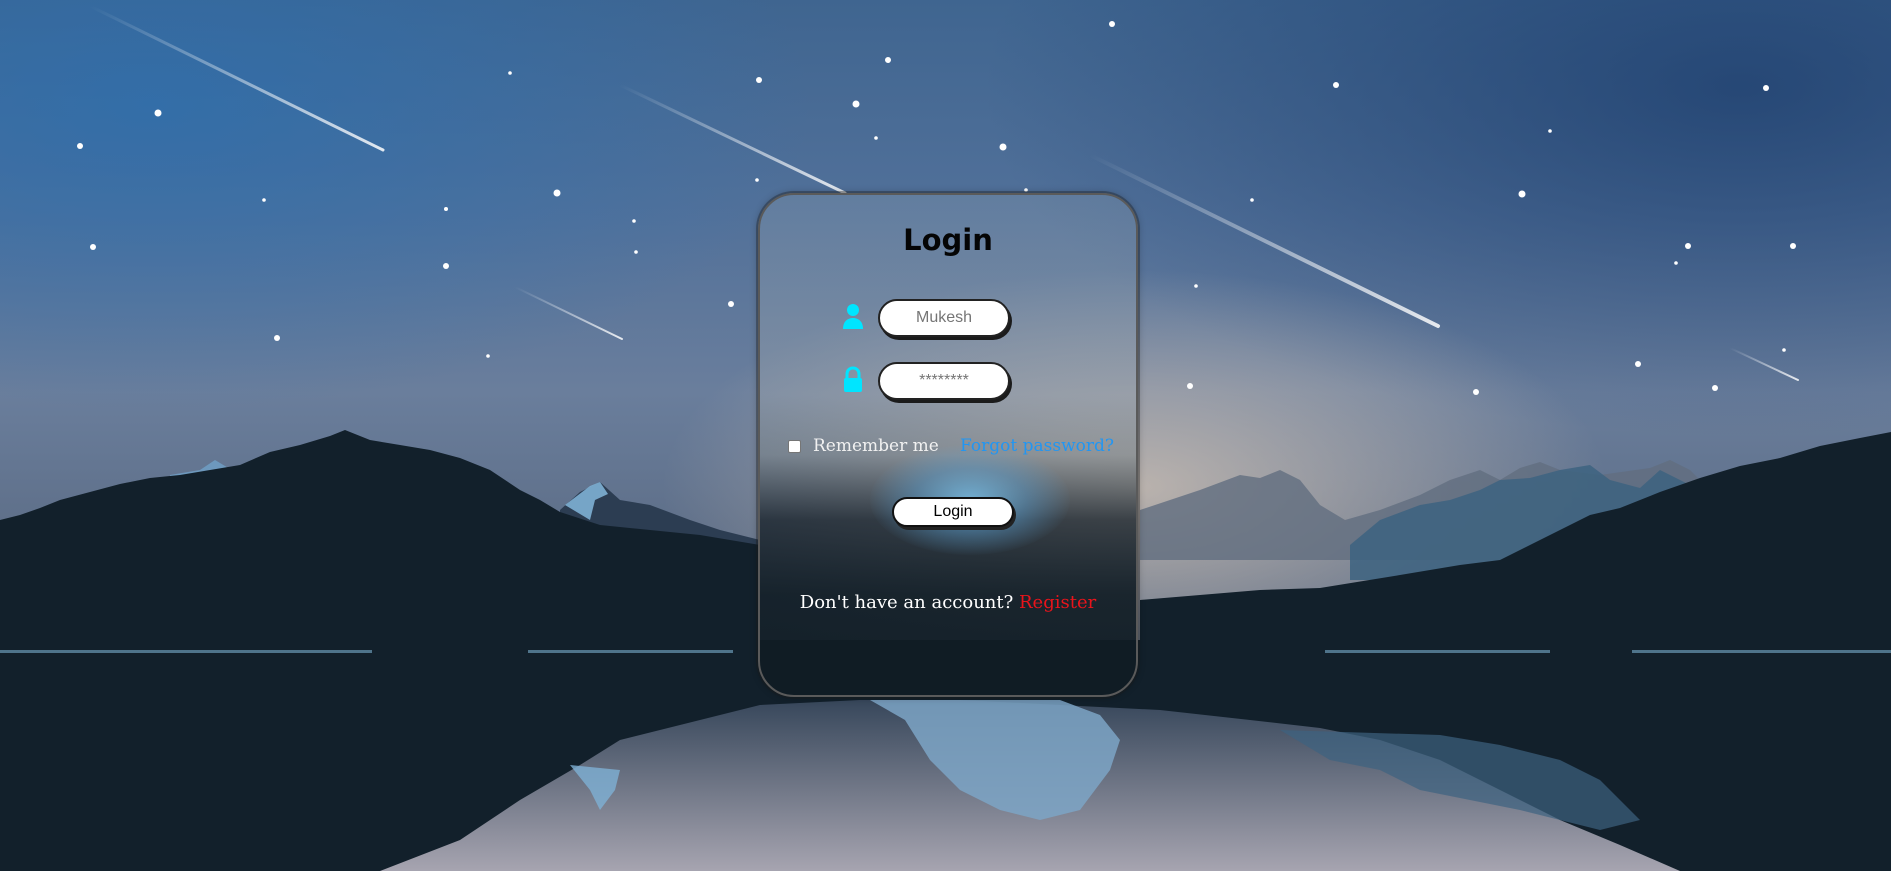  Describe the element at coordinates (1037, 446) in the screenshot. I see `forgot-password-link: Forgot password?` at that location.